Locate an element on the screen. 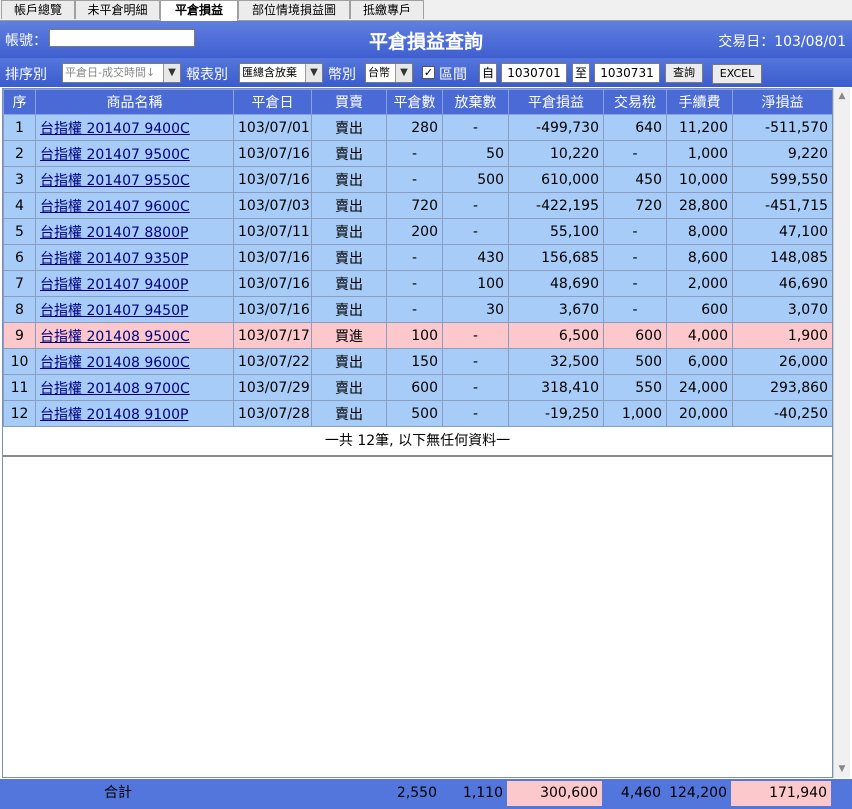  row-product-name: 台指權 201407 9400P is located at coordinates (134, 283).